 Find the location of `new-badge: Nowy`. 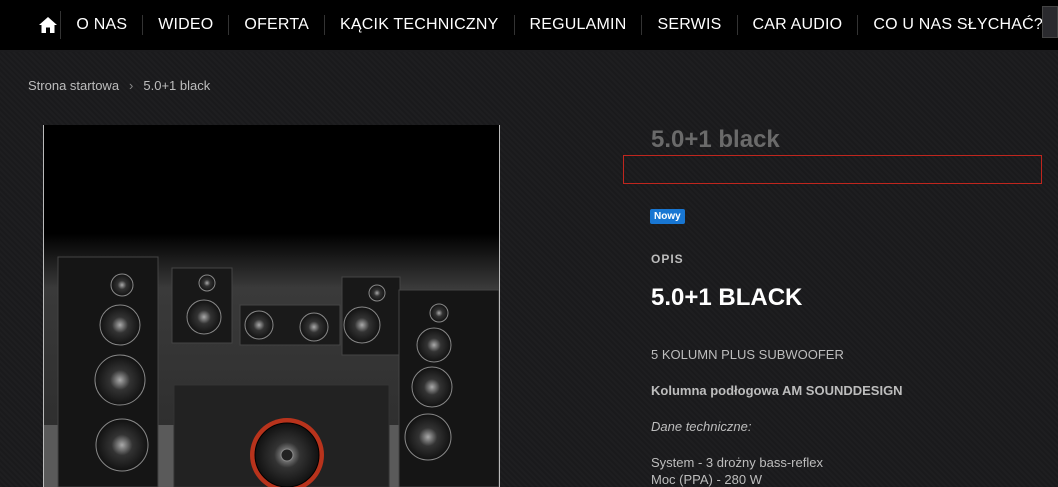

new-badge: Nowy is located at coordinates (667, 216).